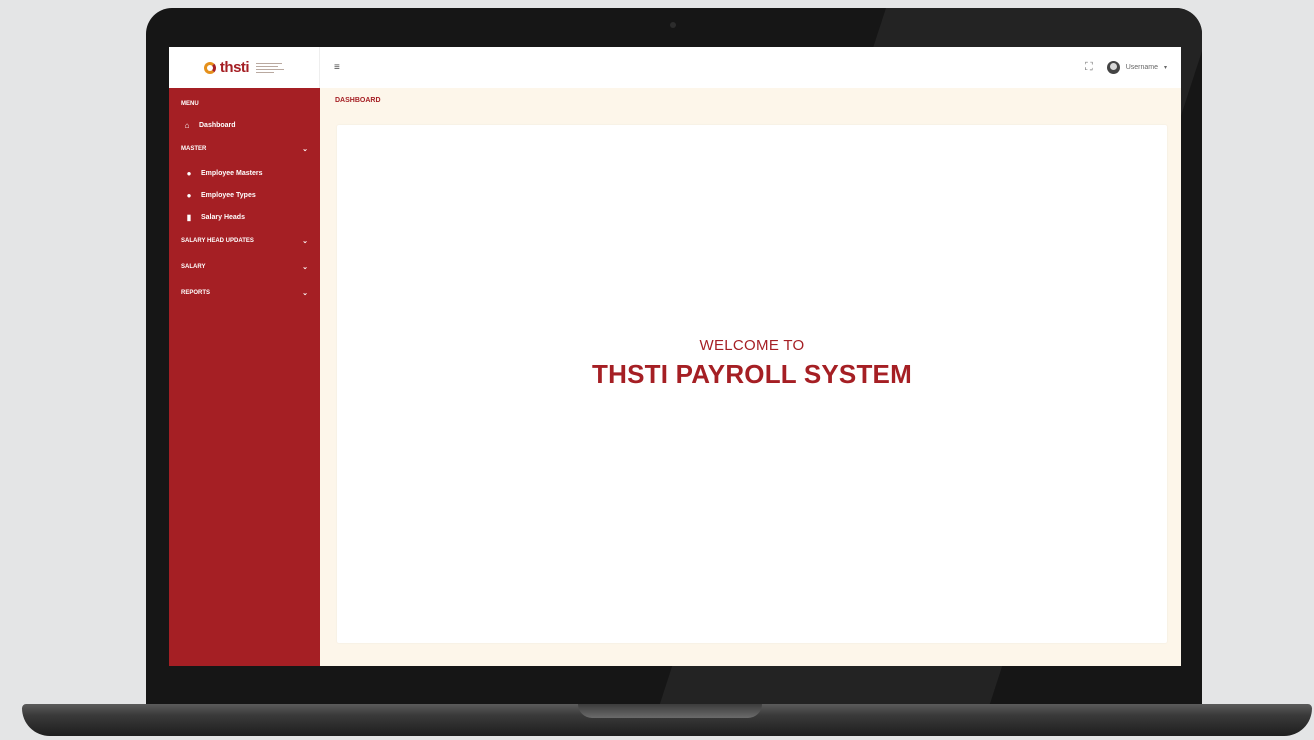 The height and width of the screenshot is (740, 1314). I want to click on sidebar-item-salary-heads: ▮ Salary Heads, so click(244, 217).